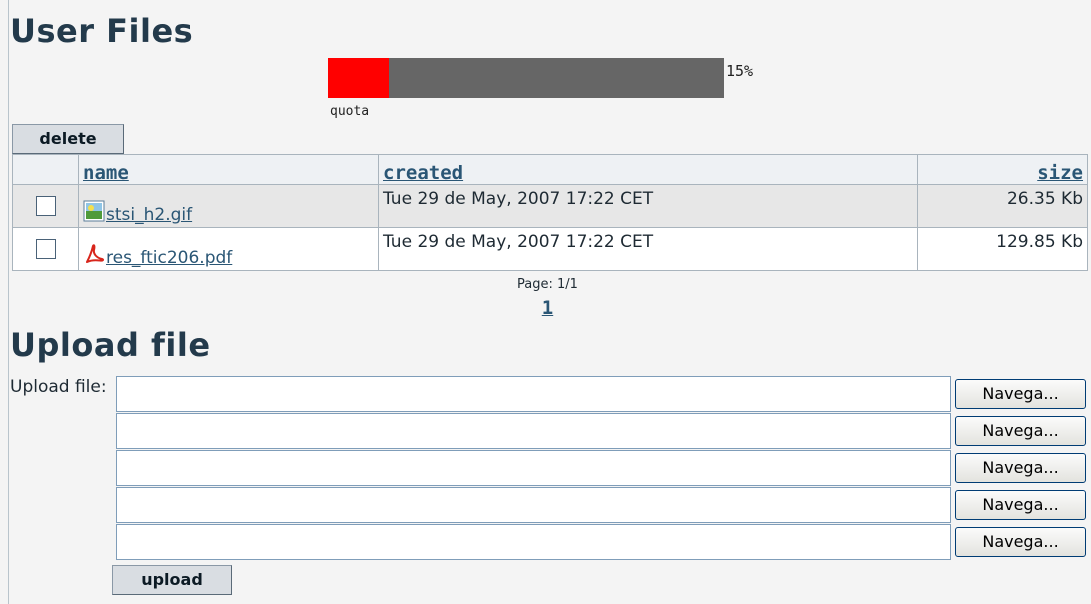  I want to click on upload-file-title: Upload file, so click(110, 345).